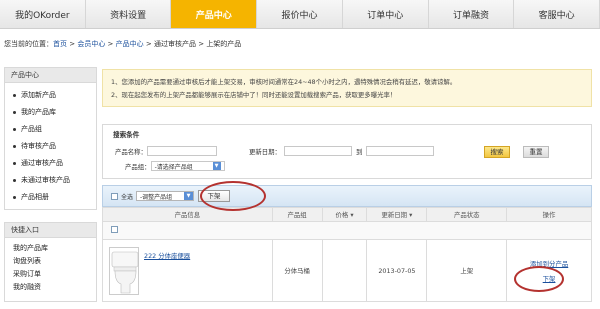 The image size is (600, 309). Describe the element at coordinates (129, 14) in the screenshot. I see `tab-profile-settings: 资料设置` at that location.